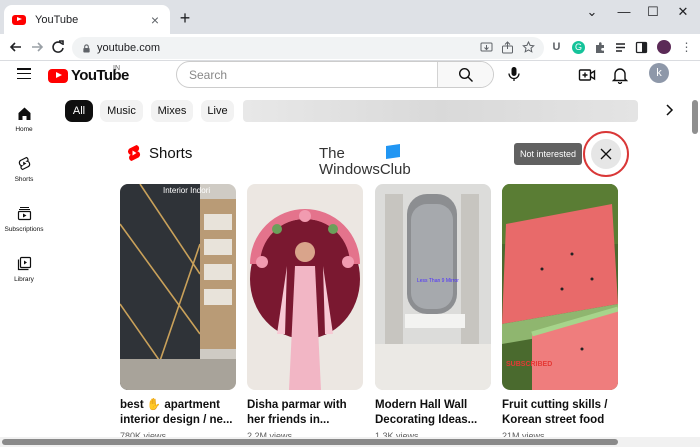 Image resolution: width=700 pixels, height=447 pixels. I want to click on create-video-icon, so click(587, 75).